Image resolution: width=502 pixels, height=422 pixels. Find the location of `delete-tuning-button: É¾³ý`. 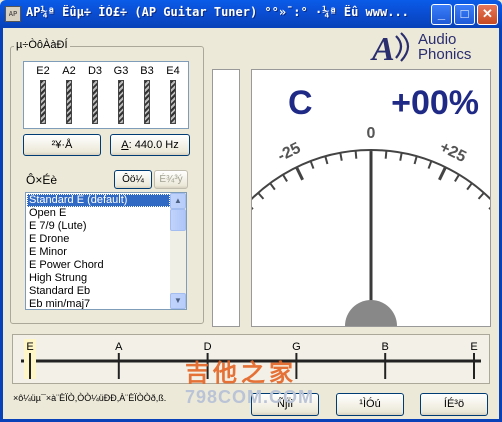

delete-tuning-button: É¾³ý is located at coordinates (171, 179).